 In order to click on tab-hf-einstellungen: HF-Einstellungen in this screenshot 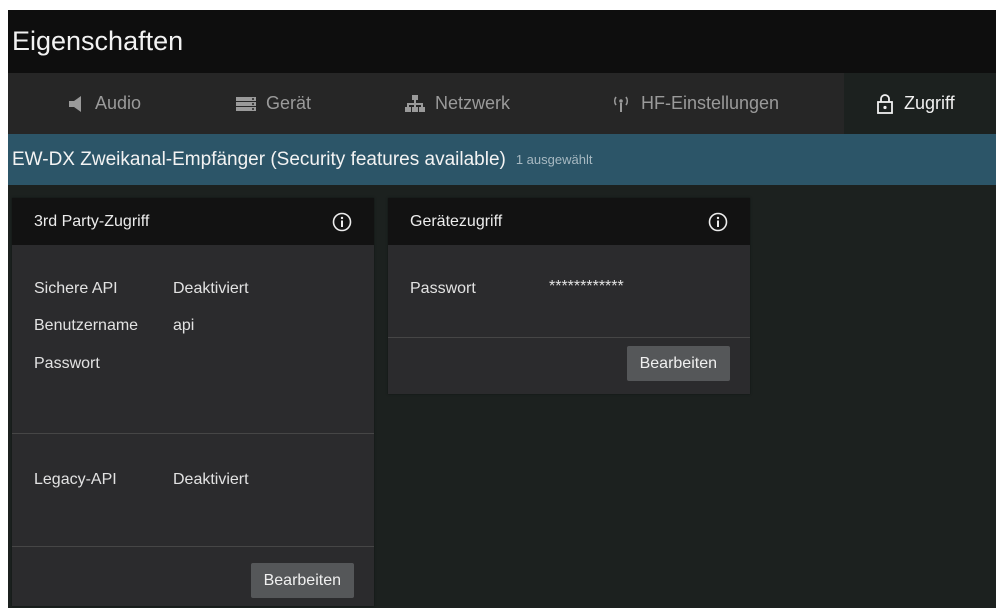, I will do `click(695, 103)`.